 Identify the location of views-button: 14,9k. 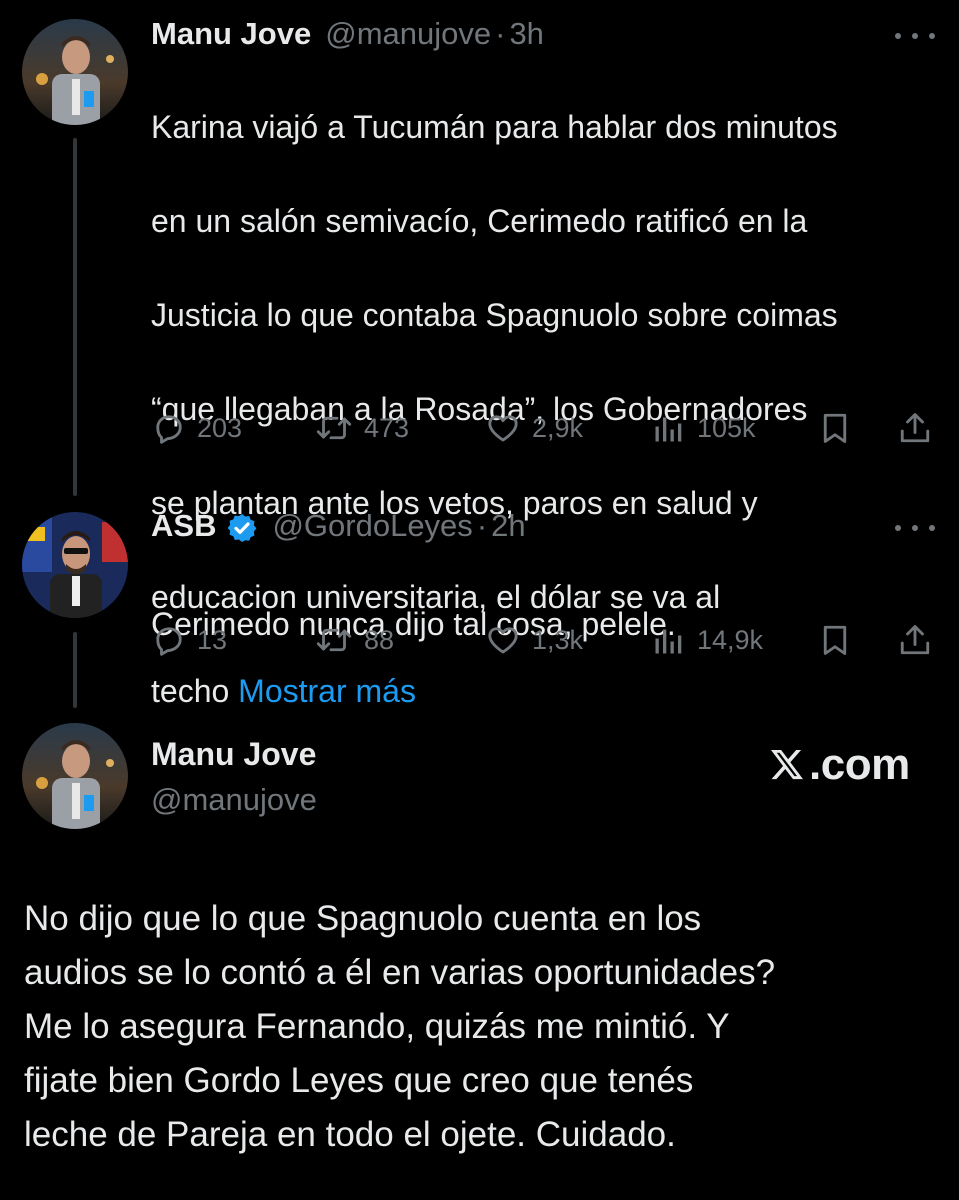
(707, 640).